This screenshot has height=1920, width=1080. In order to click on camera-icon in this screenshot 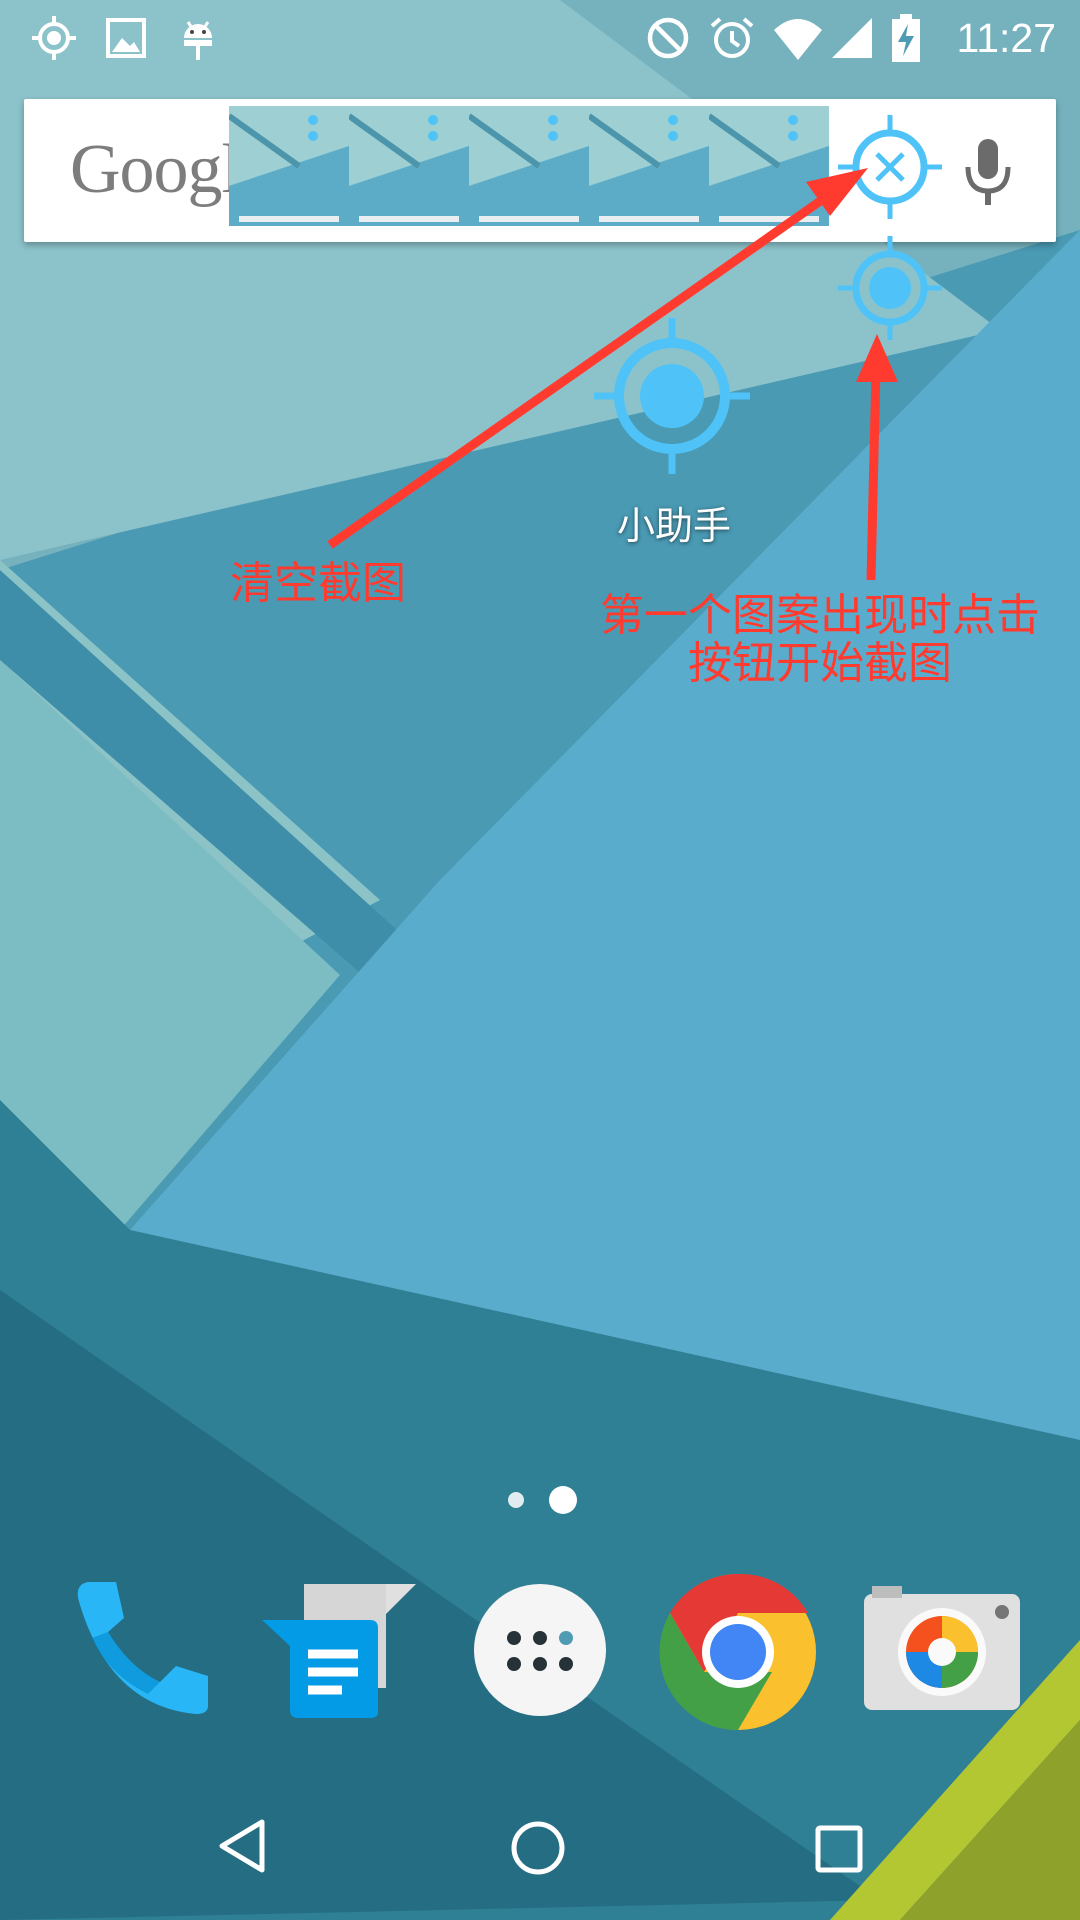, I will do `click(942, 1647)`.